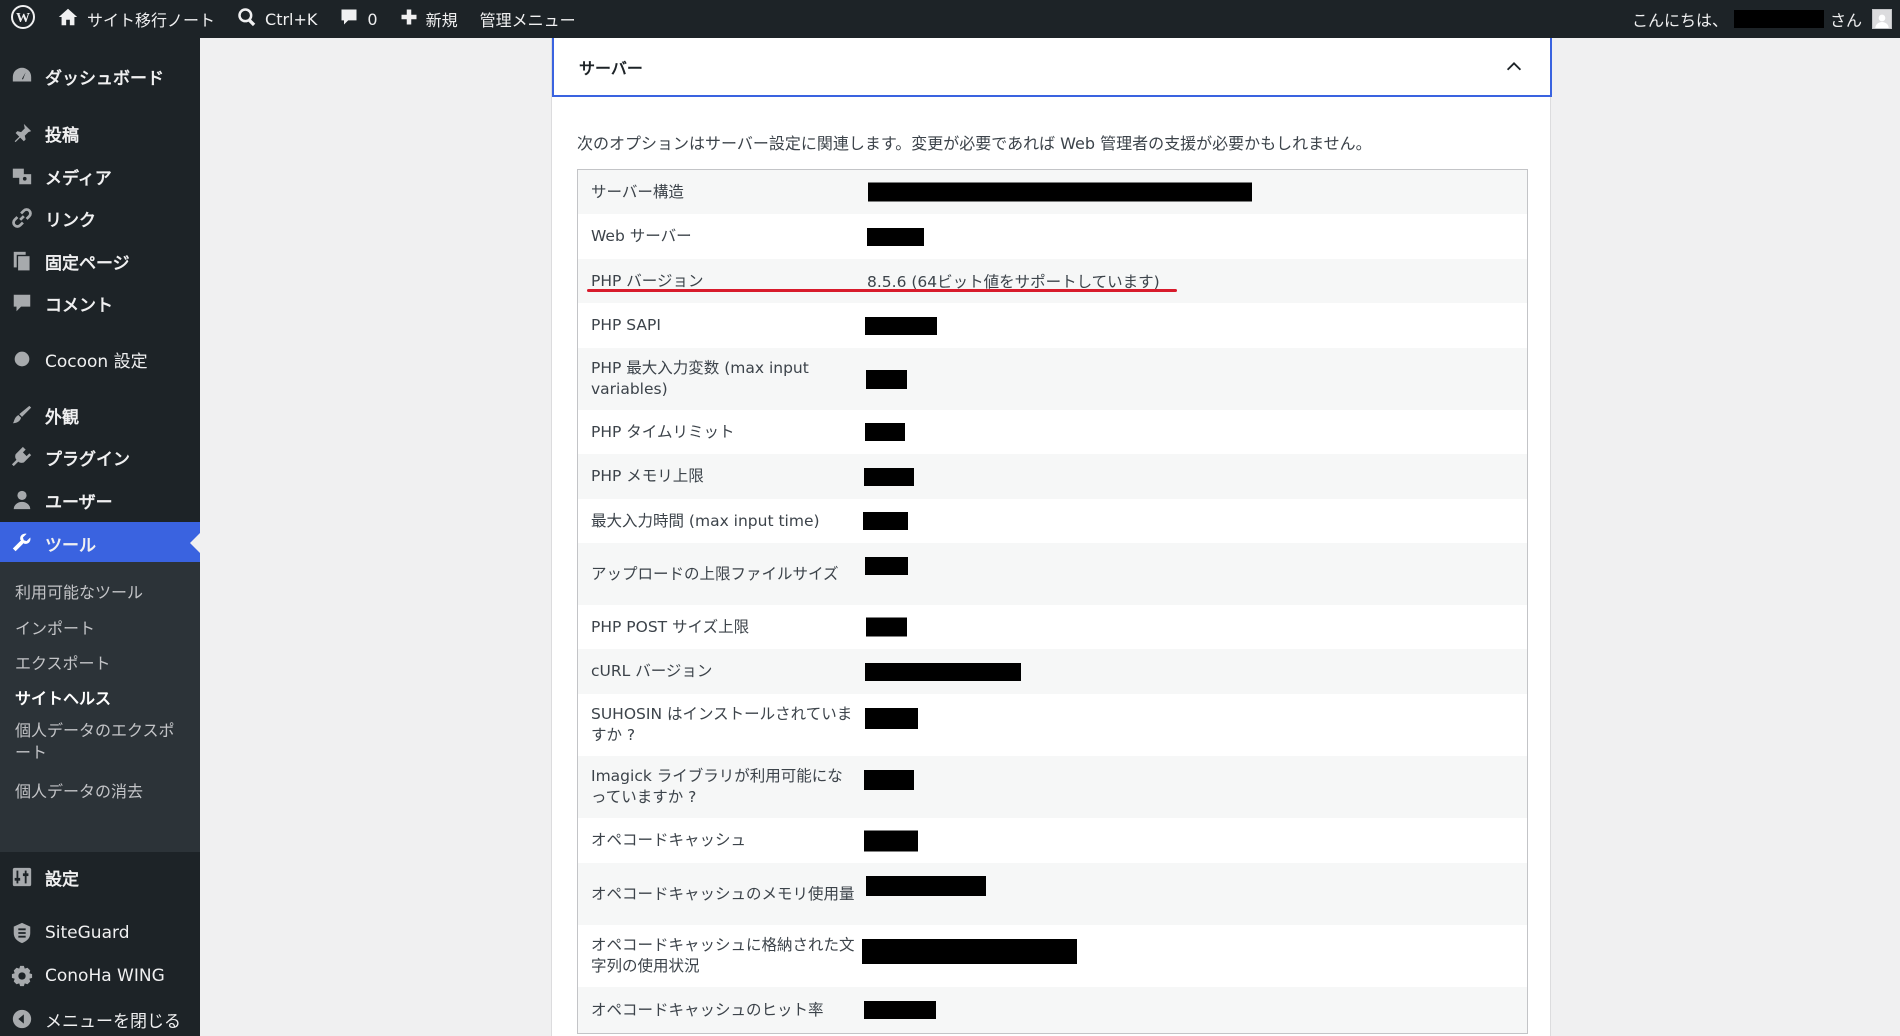 This screenshot has width=1900, height=1036. What do you see at coordinates (372, 19) in the screenshot?
I see `comments-count: 0` at bounding box center [372, 19].